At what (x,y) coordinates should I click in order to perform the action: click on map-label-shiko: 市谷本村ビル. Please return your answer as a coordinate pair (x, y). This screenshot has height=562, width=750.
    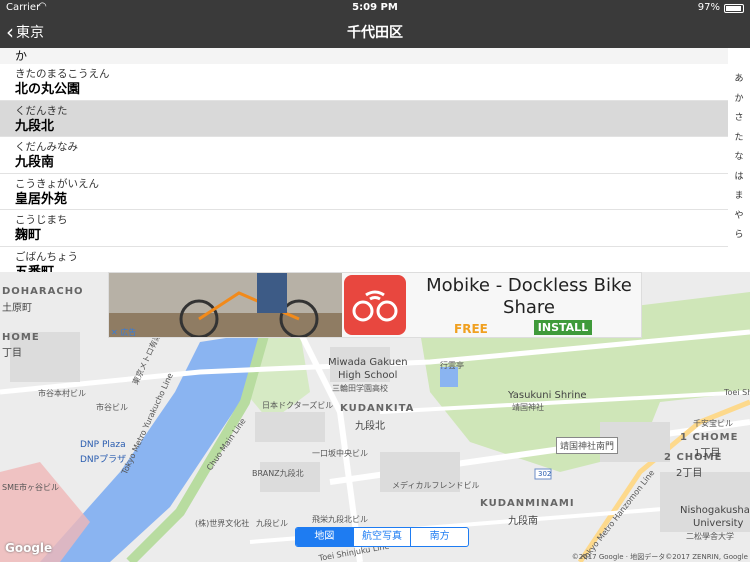
    Looking at the image, I should click on (62, 393).